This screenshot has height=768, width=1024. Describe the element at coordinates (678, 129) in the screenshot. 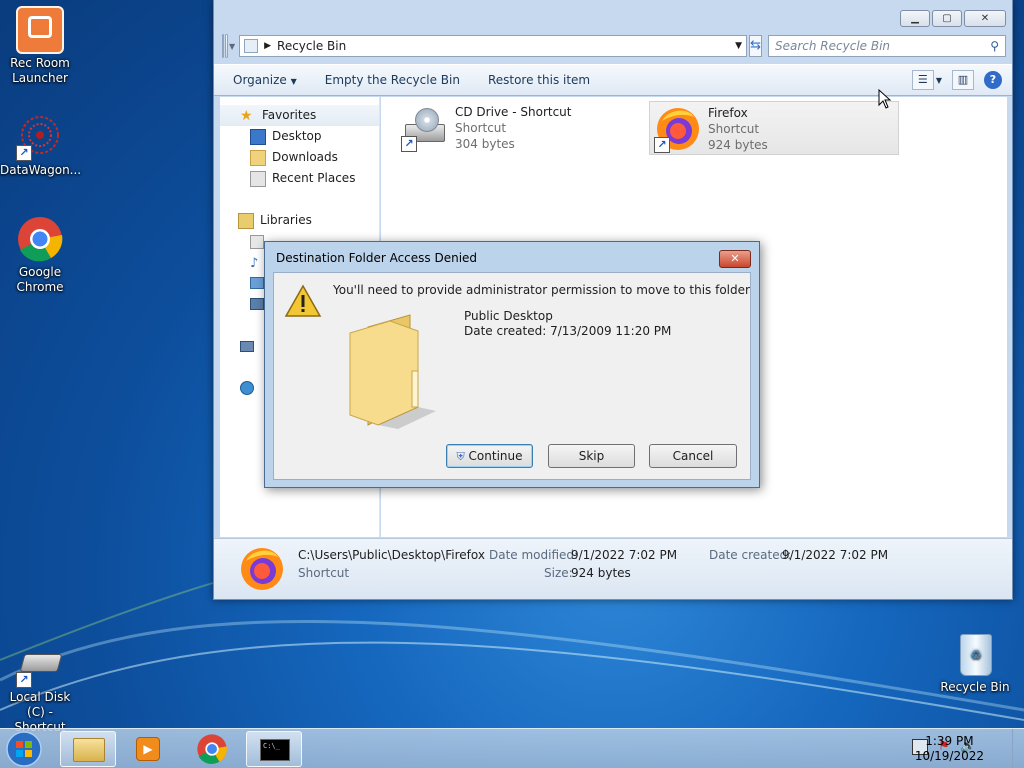

I see `firefox-icon: ↗` at that location.